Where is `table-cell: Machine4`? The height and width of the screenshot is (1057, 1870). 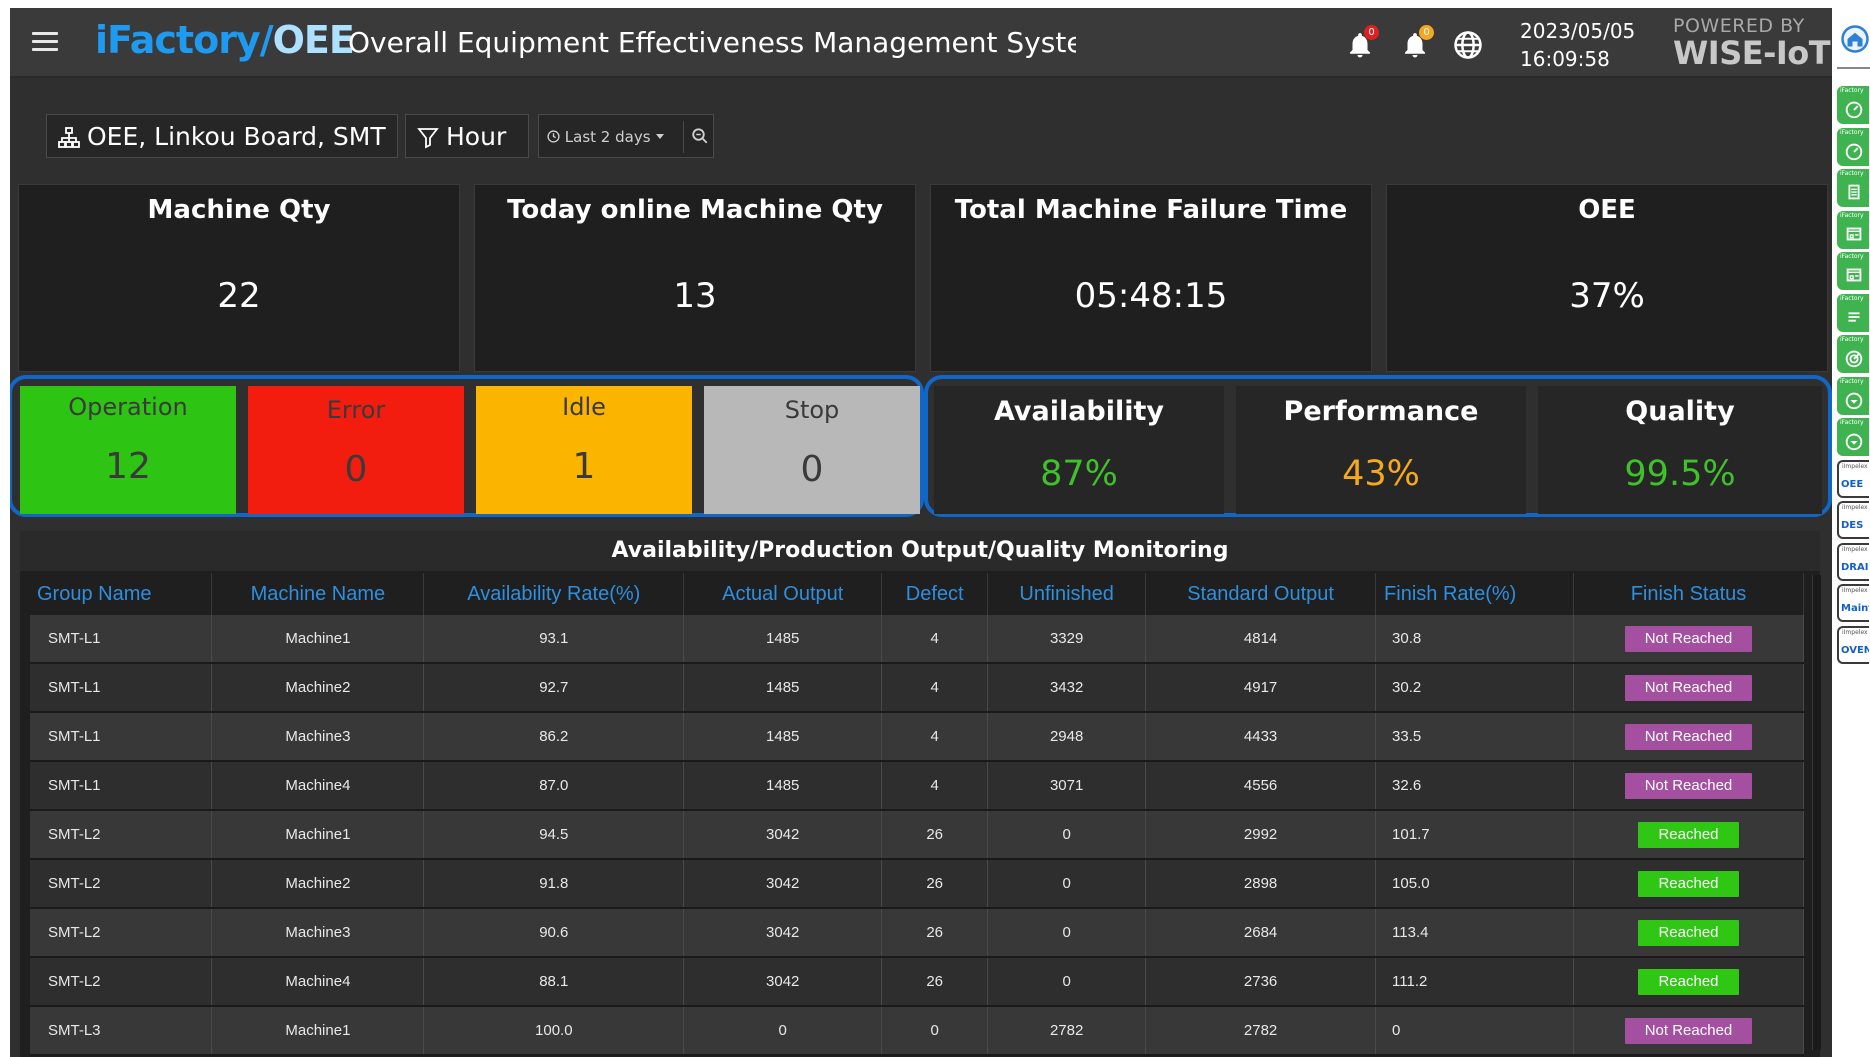
table-cell: Machine4 is located at coordinates (318, 982).